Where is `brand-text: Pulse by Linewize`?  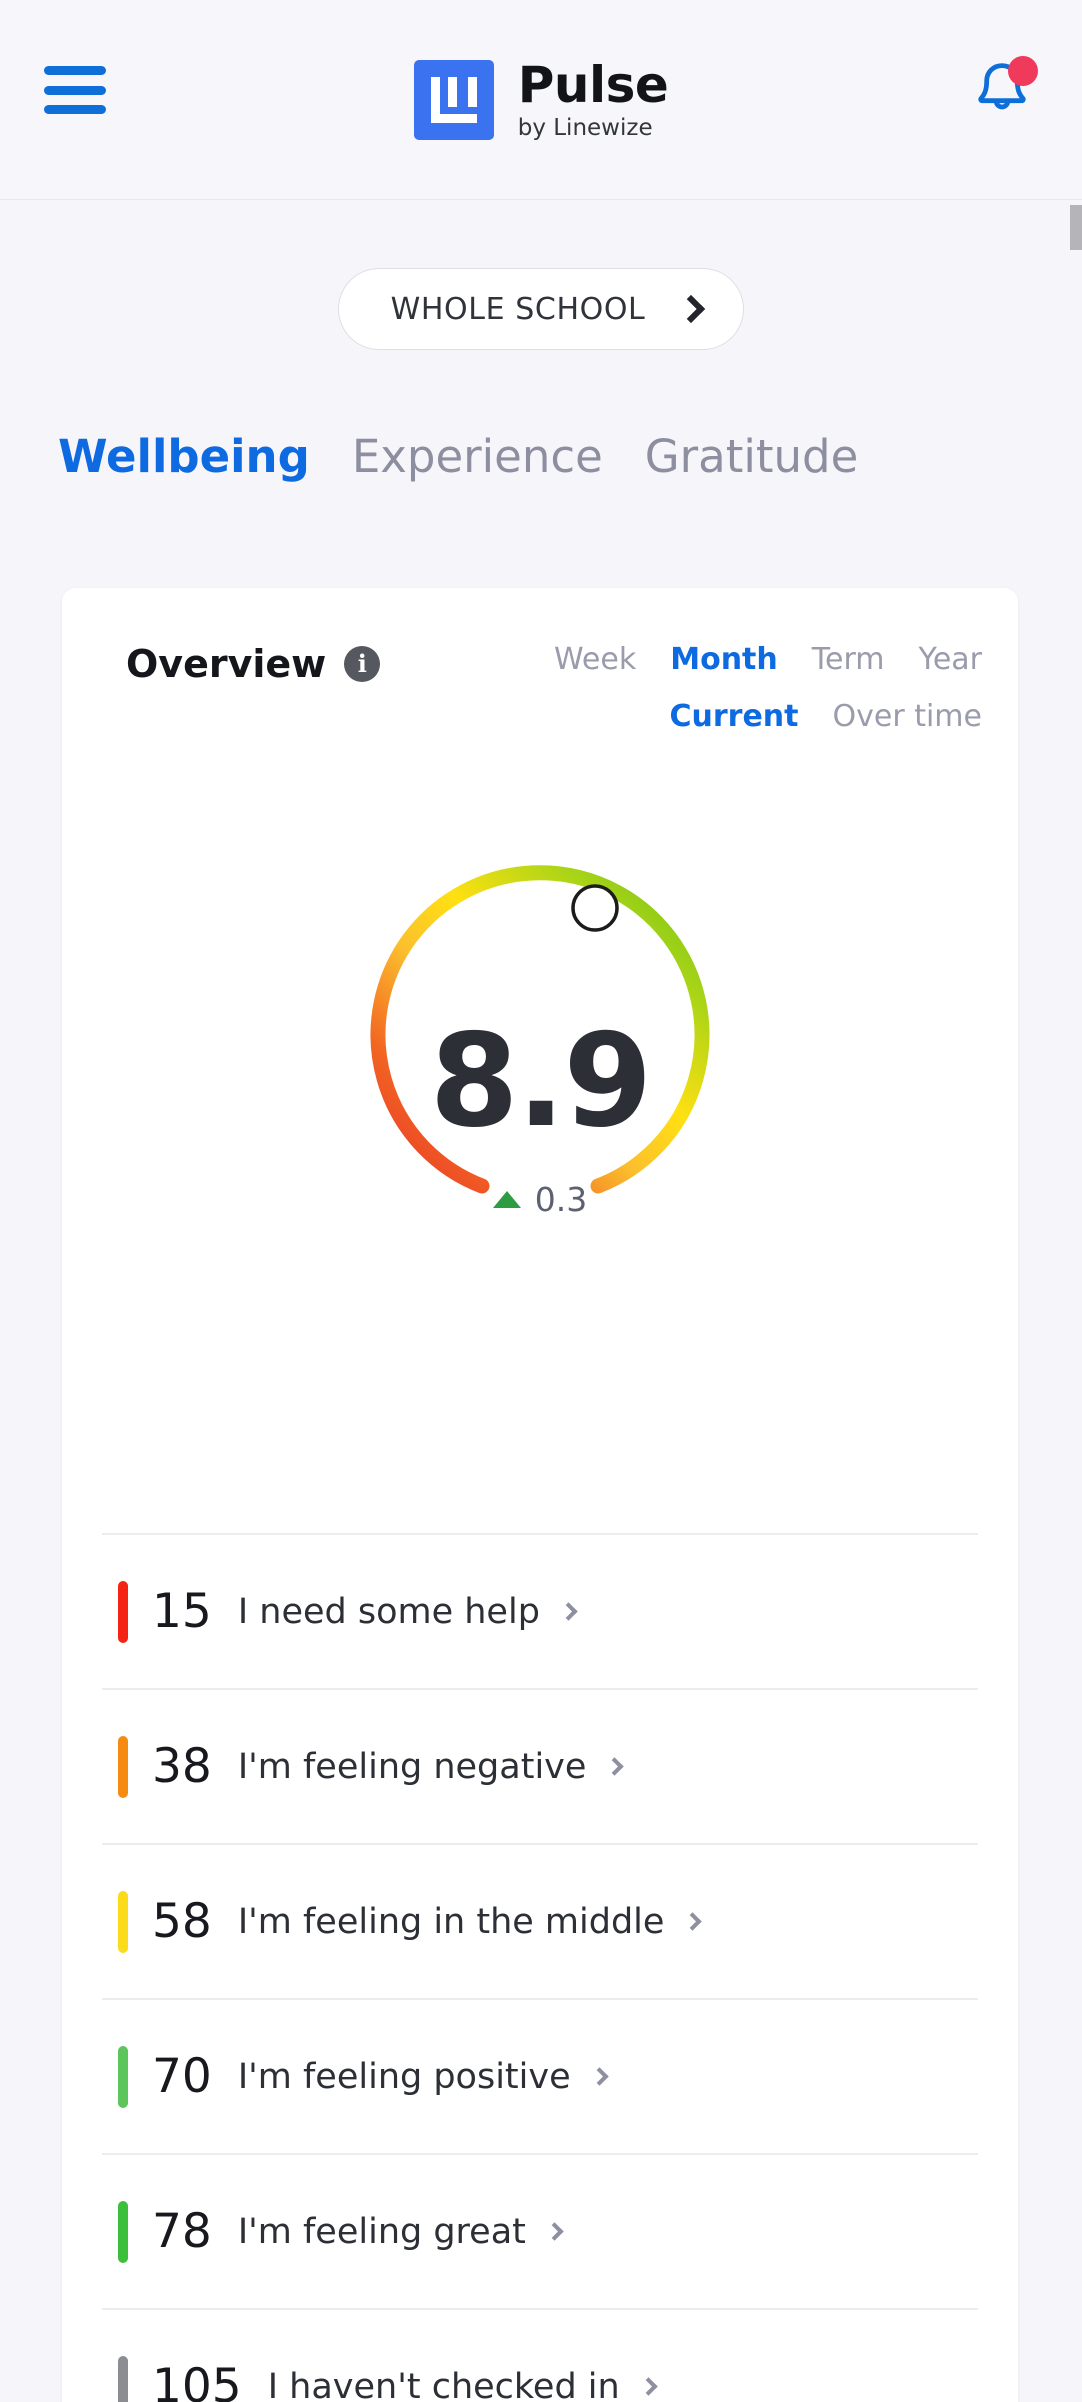
brand-text: Pulse by Linewize is located at coordinates (593, 100).